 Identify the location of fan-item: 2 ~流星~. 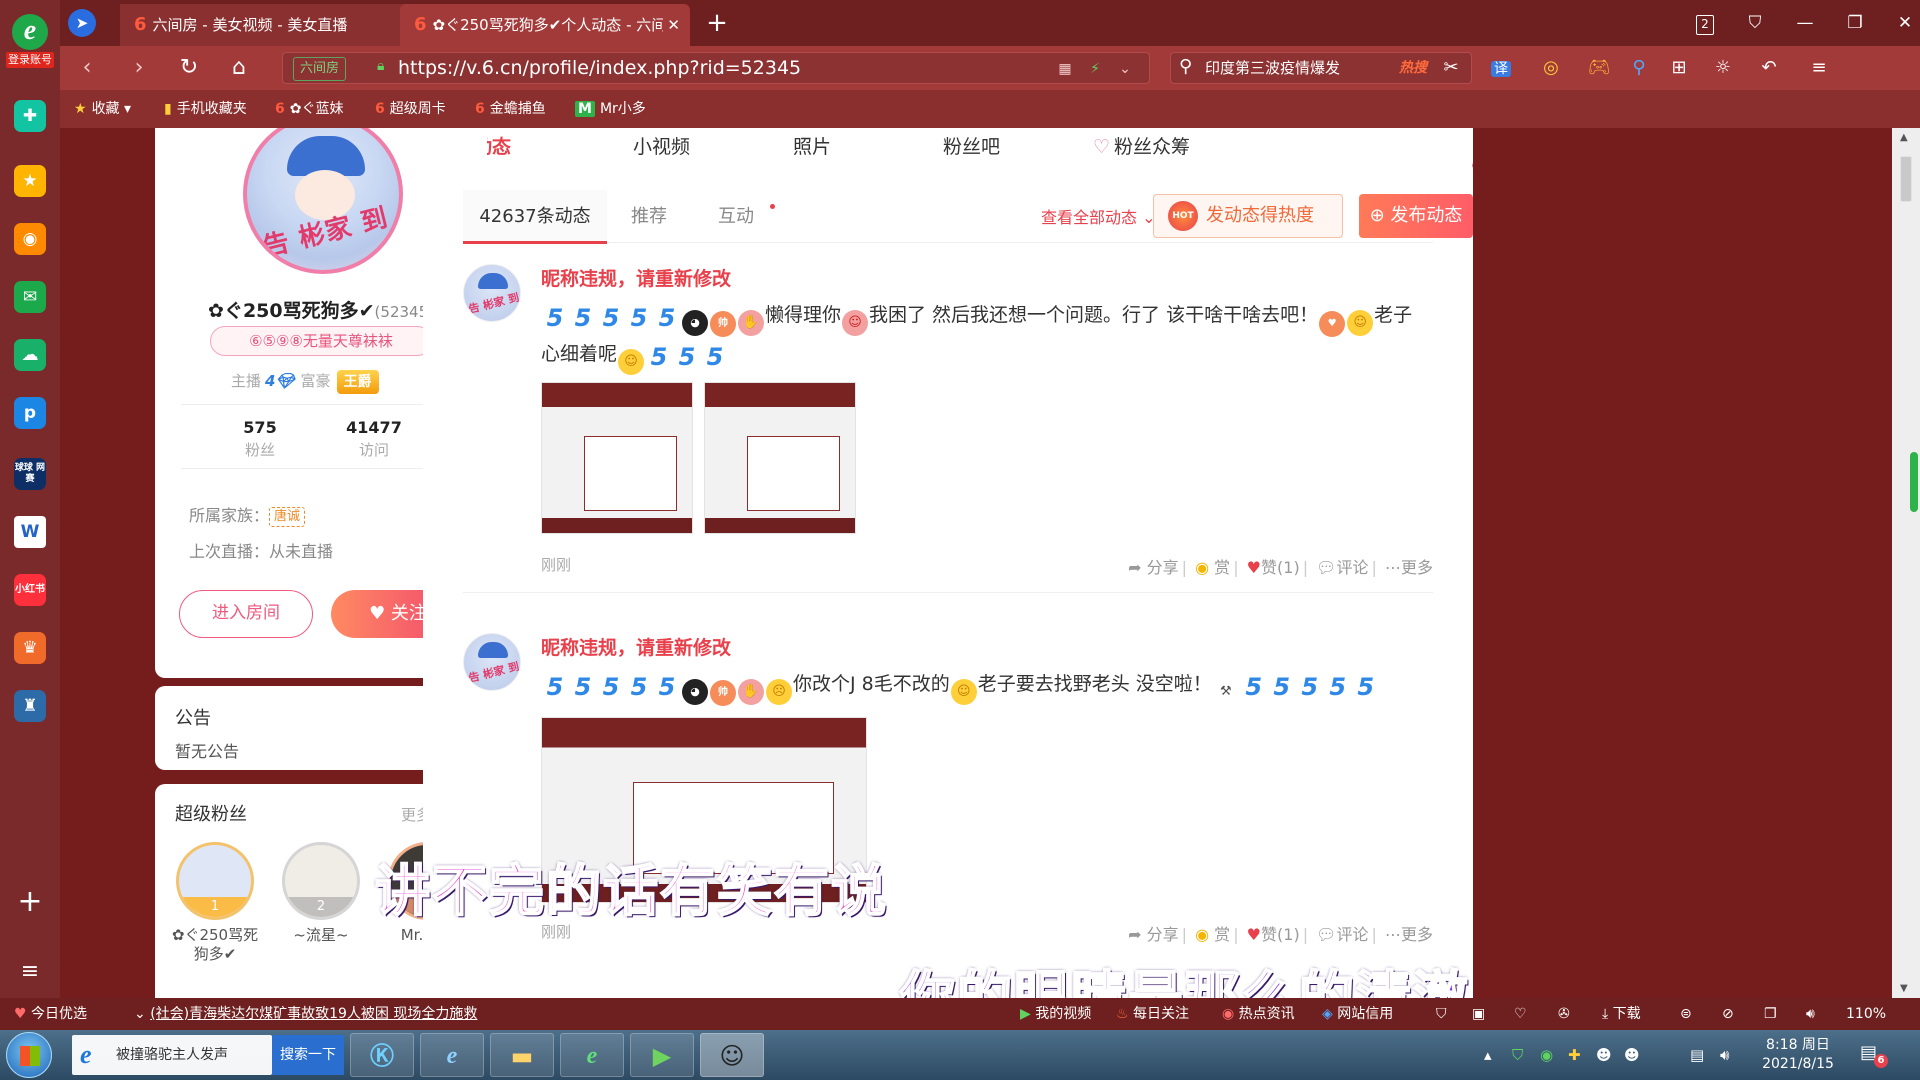
(321, 893).